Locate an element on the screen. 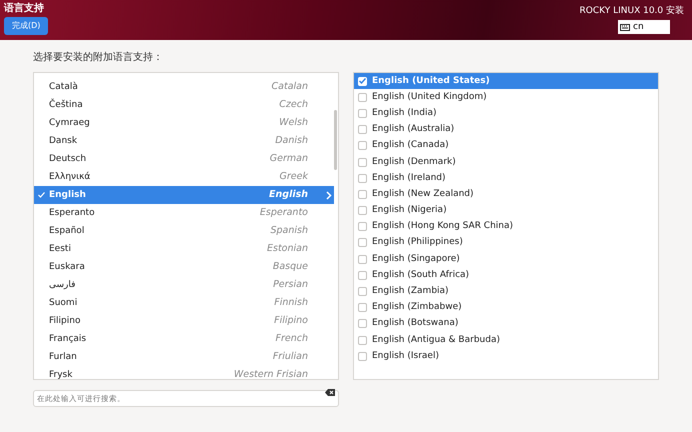 Image resolution: width=692 pixels, height=432 pixels. english-name: Welsh is located at coordinates (293, 123).